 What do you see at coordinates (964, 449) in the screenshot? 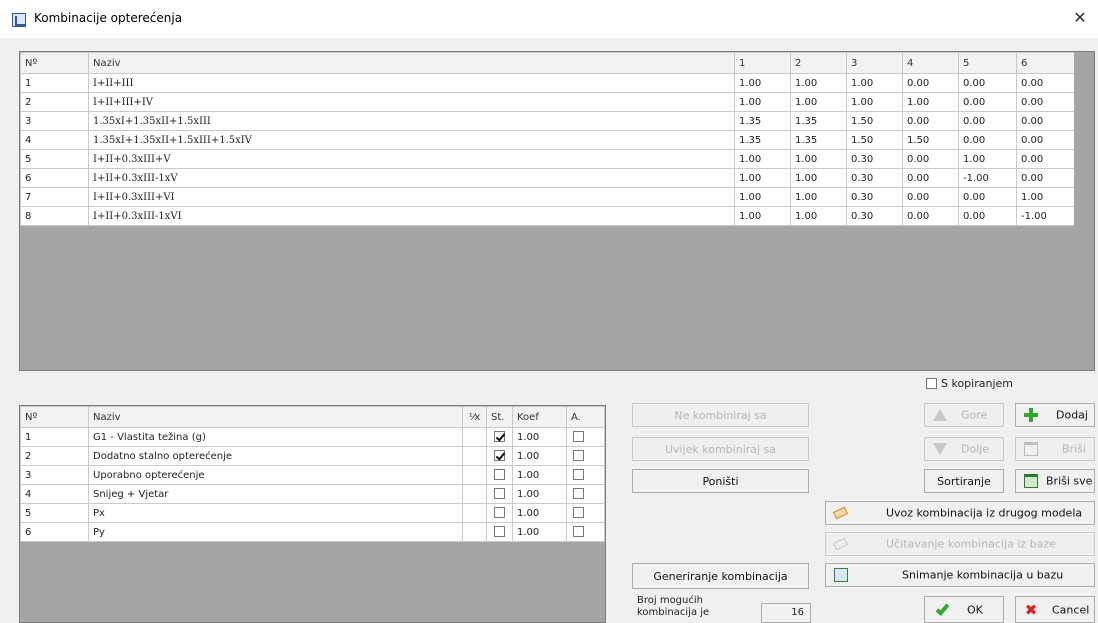
I see `dolje-button: Dolje` at bounding box center [964, 449].